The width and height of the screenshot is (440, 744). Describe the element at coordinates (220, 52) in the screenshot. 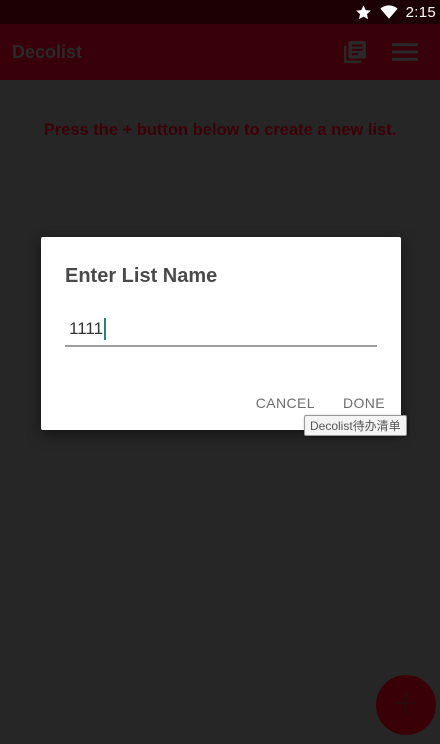

I see `app-bar: Decolist` at that location.